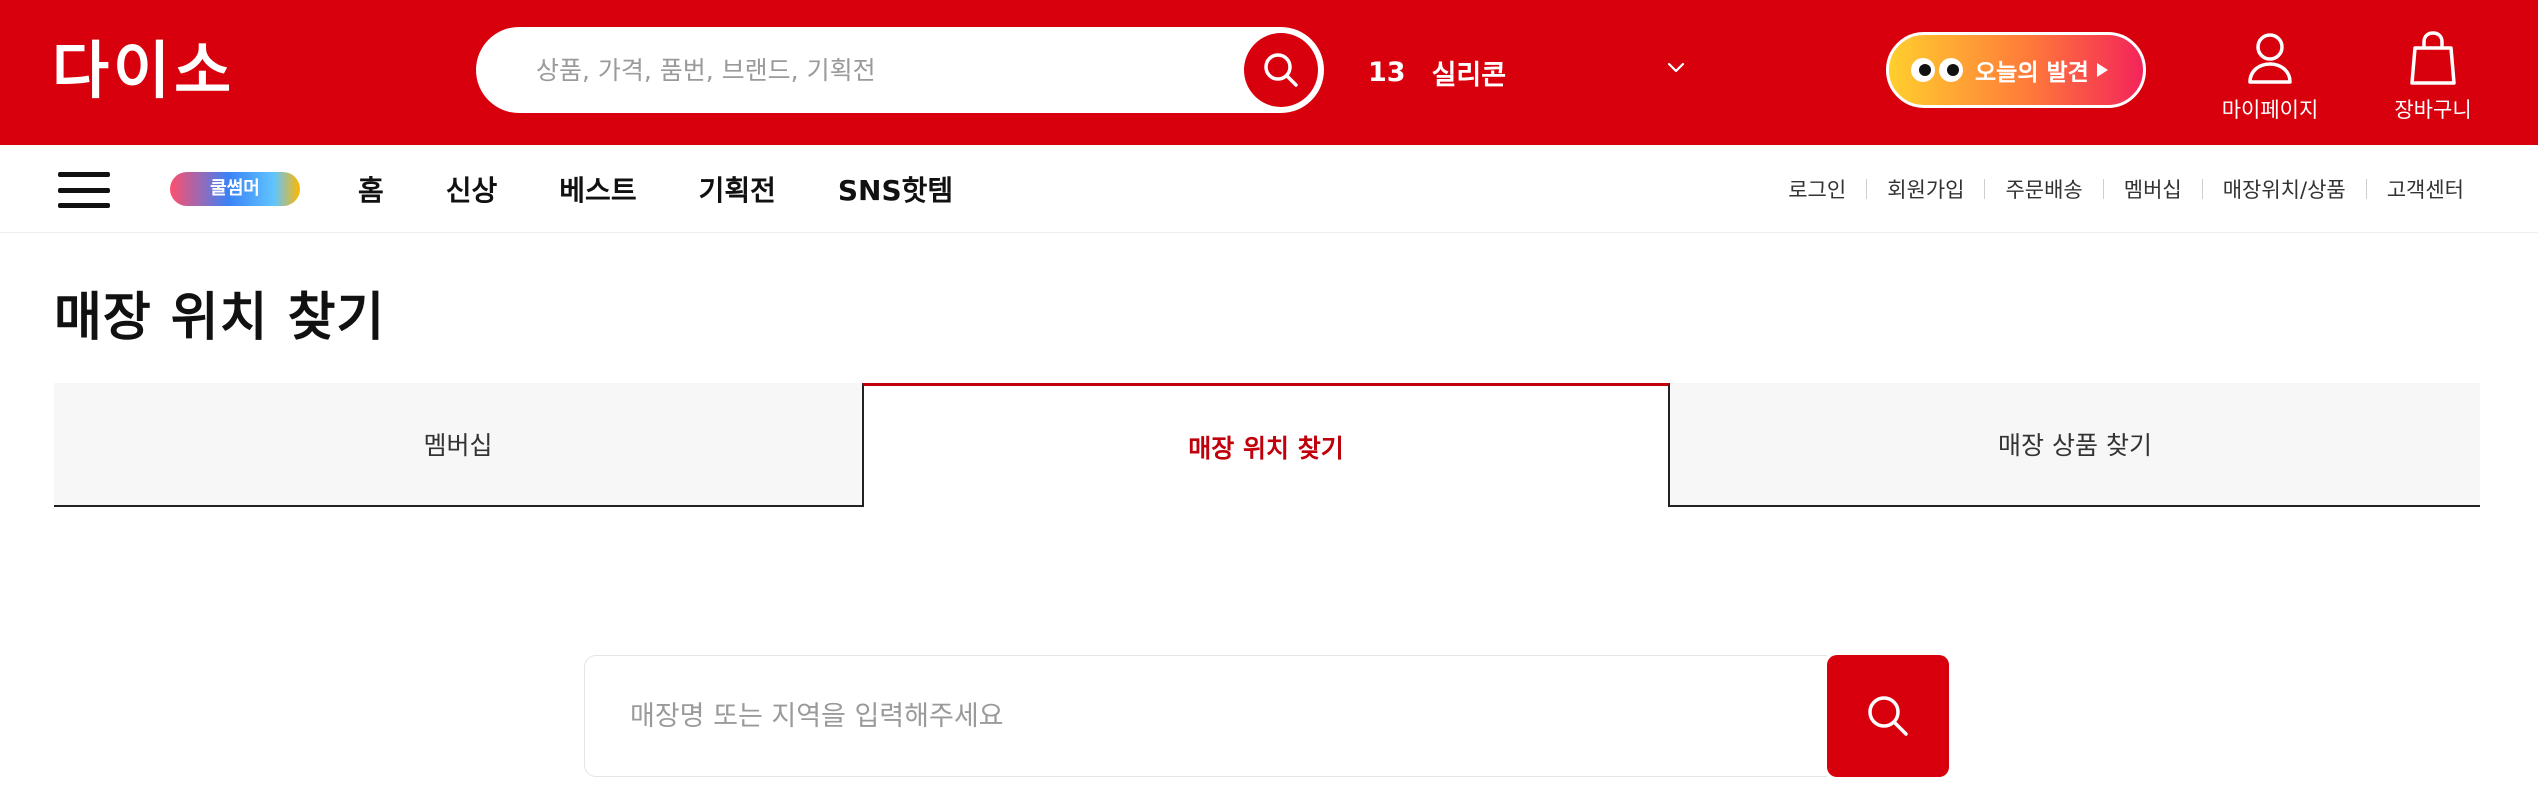 This screenshot has width=2538, height=800. I want to click on global-search-input, so click(856, 70).